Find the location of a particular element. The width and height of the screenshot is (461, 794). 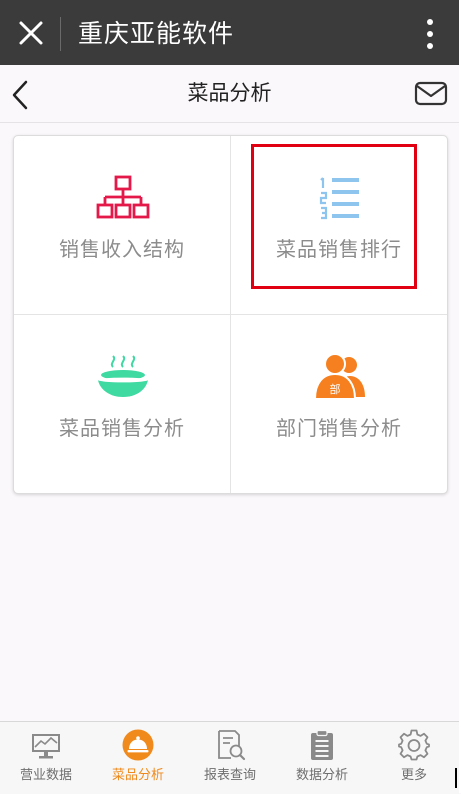

menu-item-label: 销售收入结构 is located at coordinates (122, 249).